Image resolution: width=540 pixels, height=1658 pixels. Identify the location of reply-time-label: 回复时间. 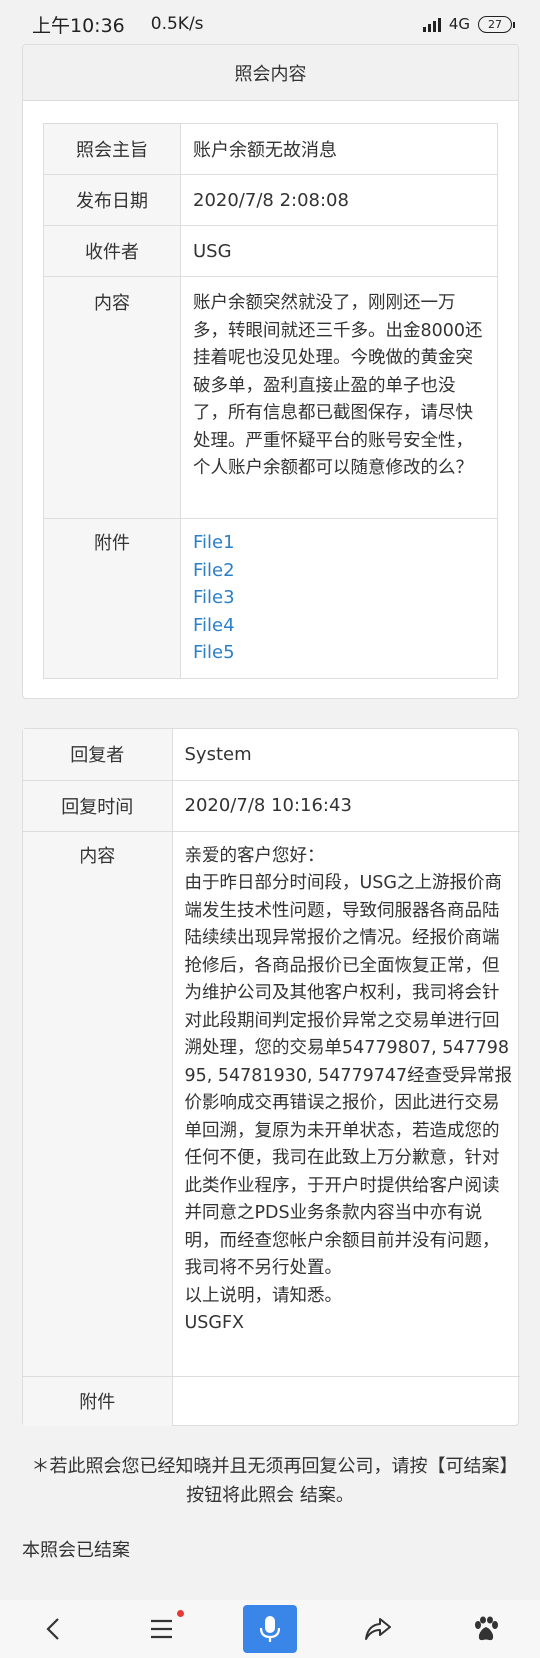
(98, 805).